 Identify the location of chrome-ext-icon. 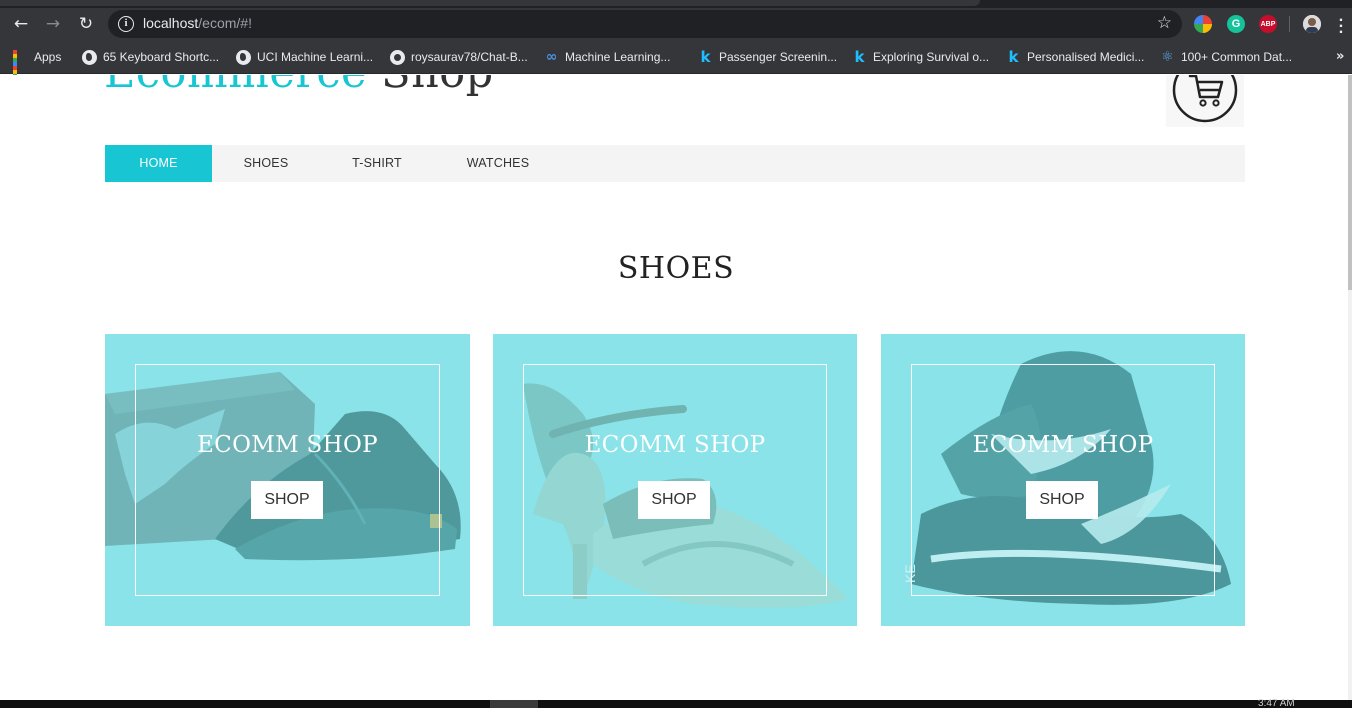
(1203, 24).